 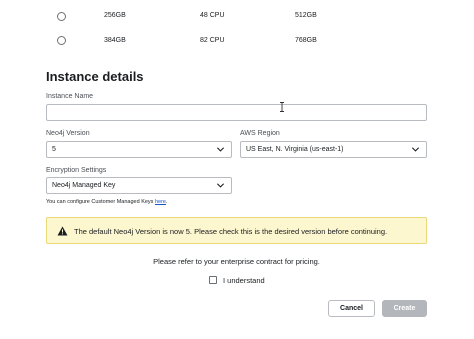 What do you see at coordinates (236, 112) in the screenshot?
I see `instance-name-input` at bounding box center [236, 112].